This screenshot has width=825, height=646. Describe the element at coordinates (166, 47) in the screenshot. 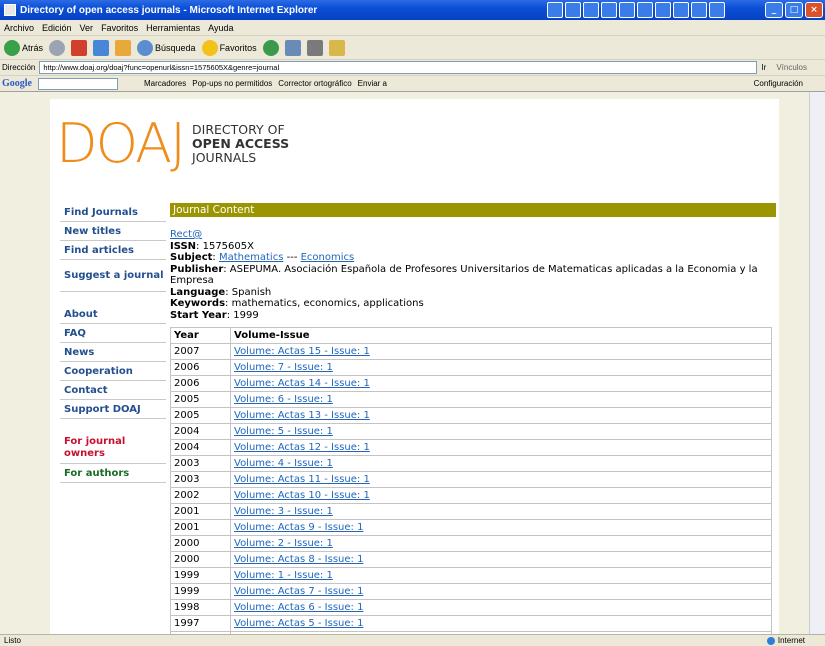

I see `search-button: Búsqueda` at that location.